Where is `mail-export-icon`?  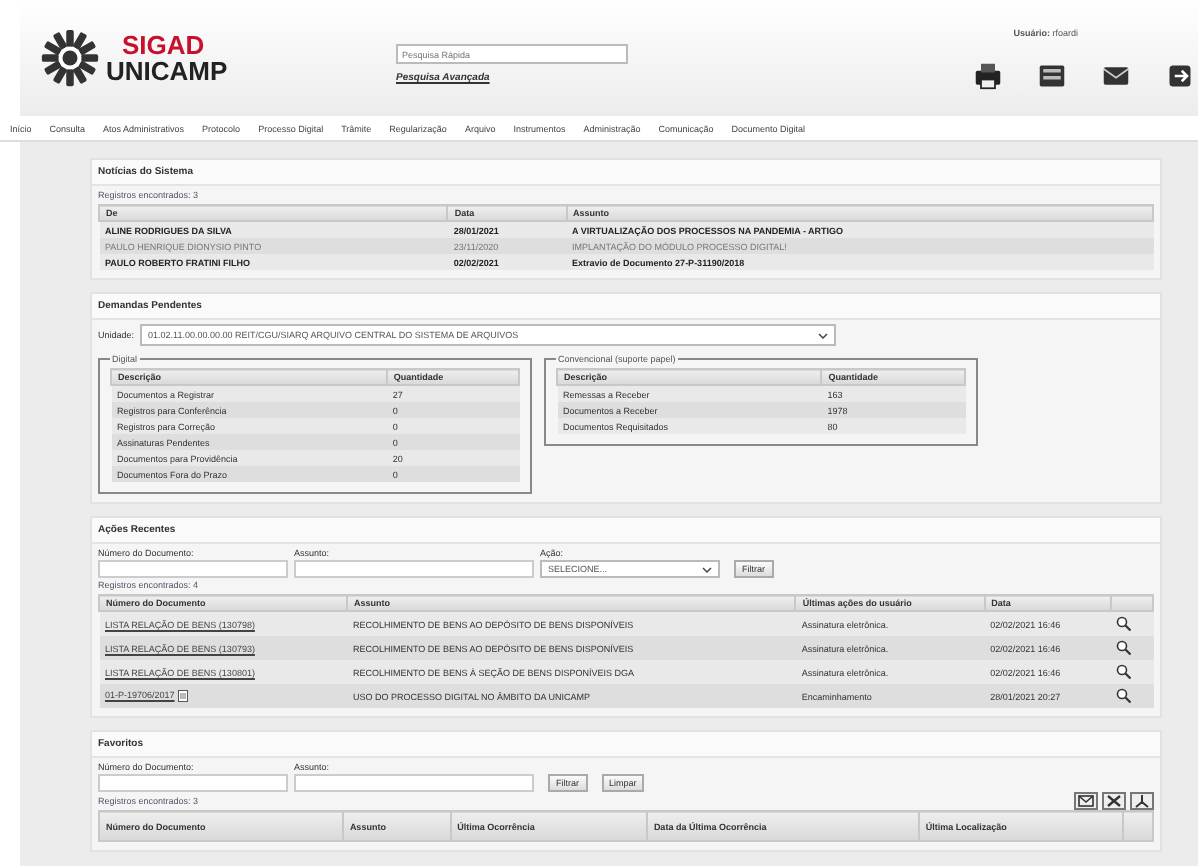 mail-export-icon is located at coordinates (1086, 801).